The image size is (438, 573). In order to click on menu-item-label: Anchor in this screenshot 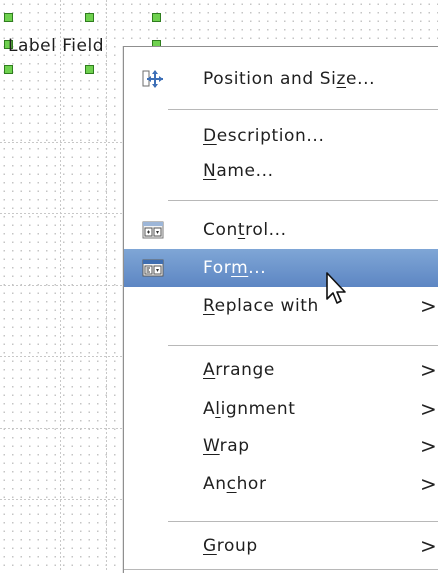, I will do `click(235, 484)`.